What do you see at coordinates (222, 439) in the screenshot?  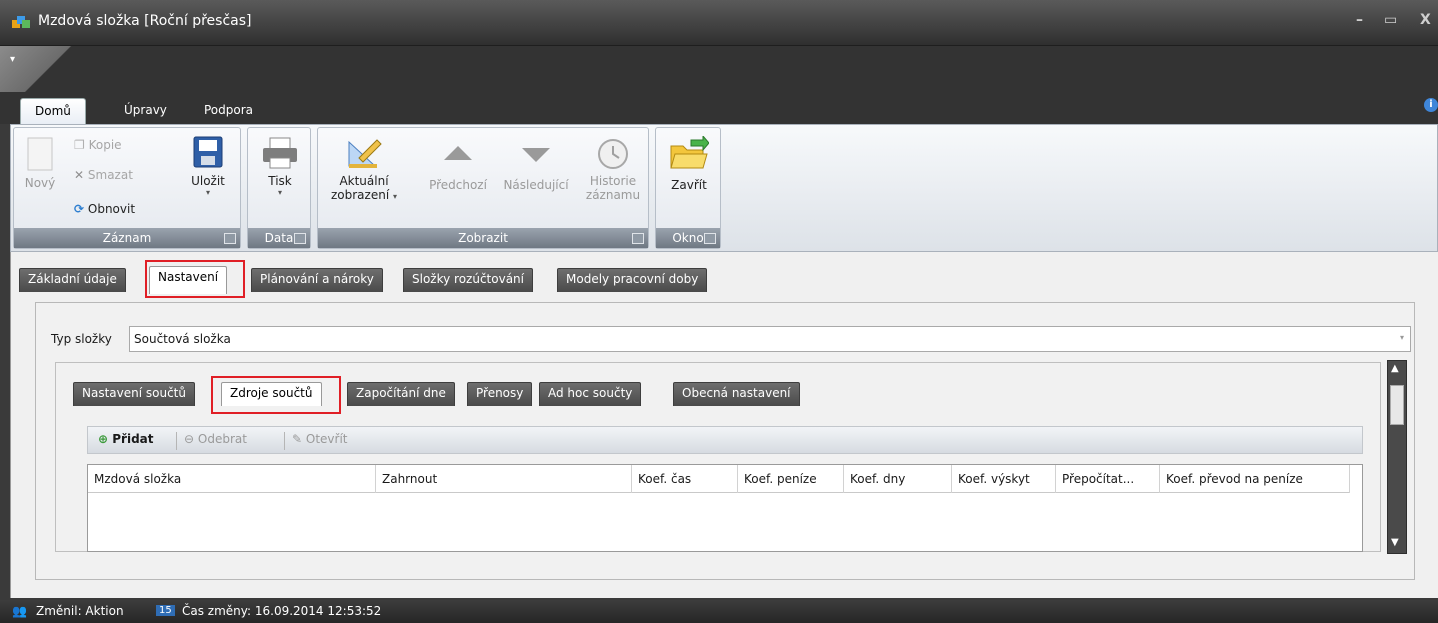 I see `odebrat-label: Odebrat` at bounding box center [222, 439].